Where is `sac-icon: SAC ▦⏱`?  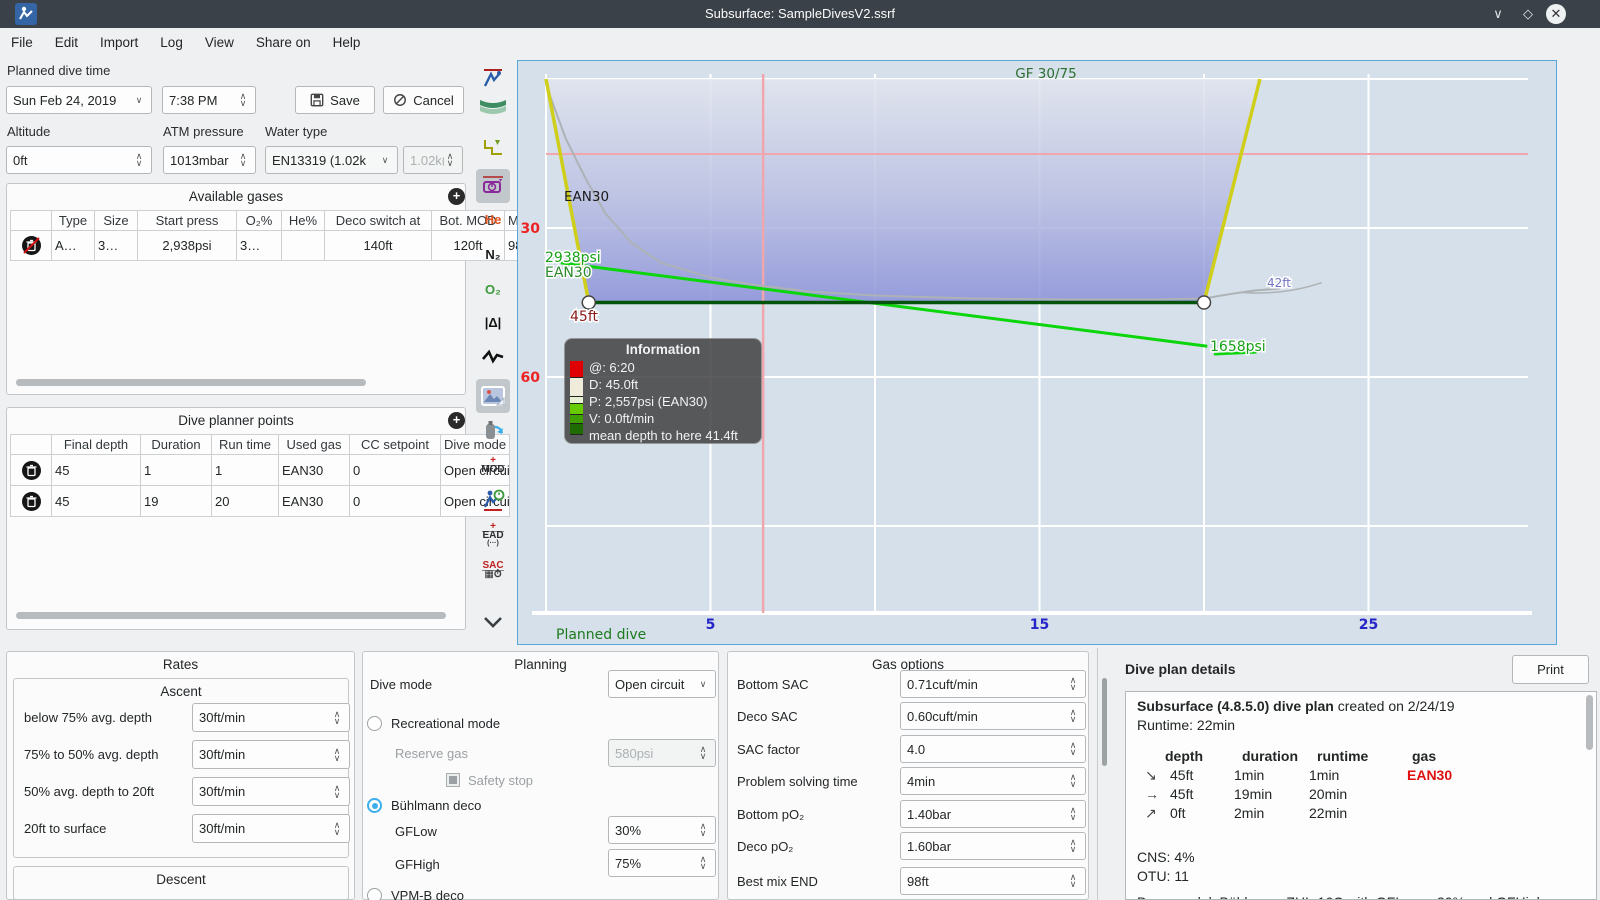
sac-icon: SAC ▦⏱ is located at coordinates (493, 570).